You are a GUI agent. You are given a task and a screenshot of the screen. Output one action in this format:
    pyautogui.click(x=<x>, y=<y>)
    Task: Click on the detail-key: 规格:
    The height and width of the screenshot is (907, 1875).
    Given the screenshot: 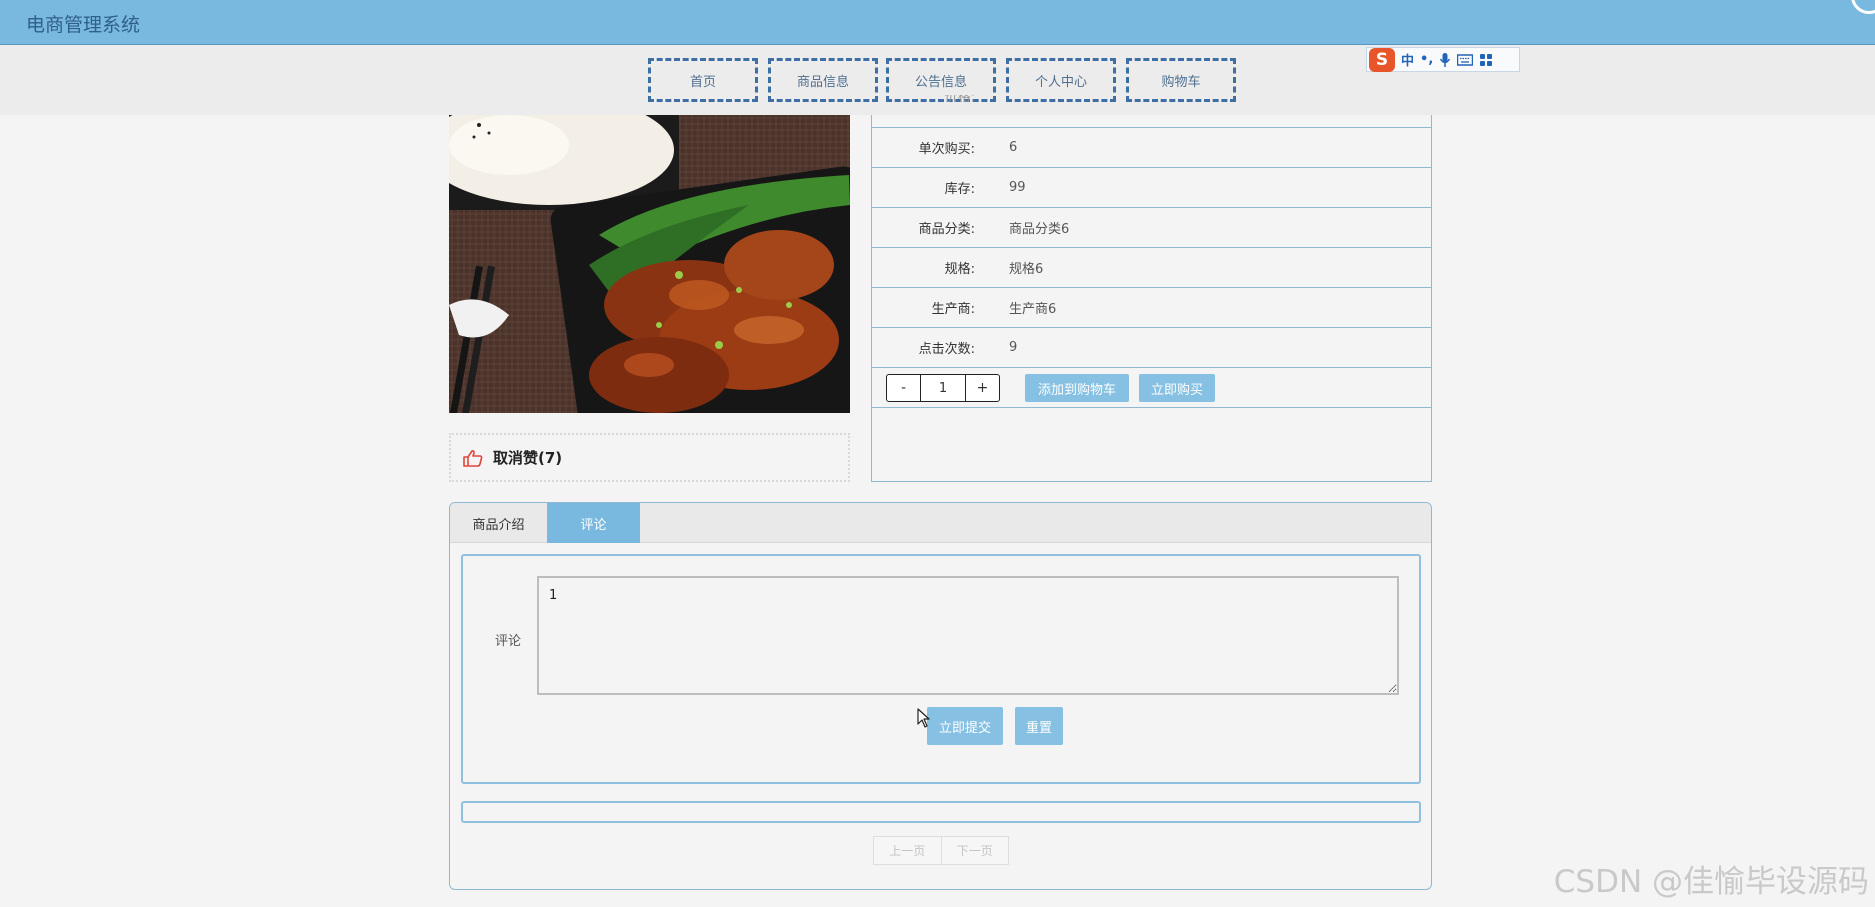 What is the action you would take?
    pyautogui.click(x=959, y=269)
    